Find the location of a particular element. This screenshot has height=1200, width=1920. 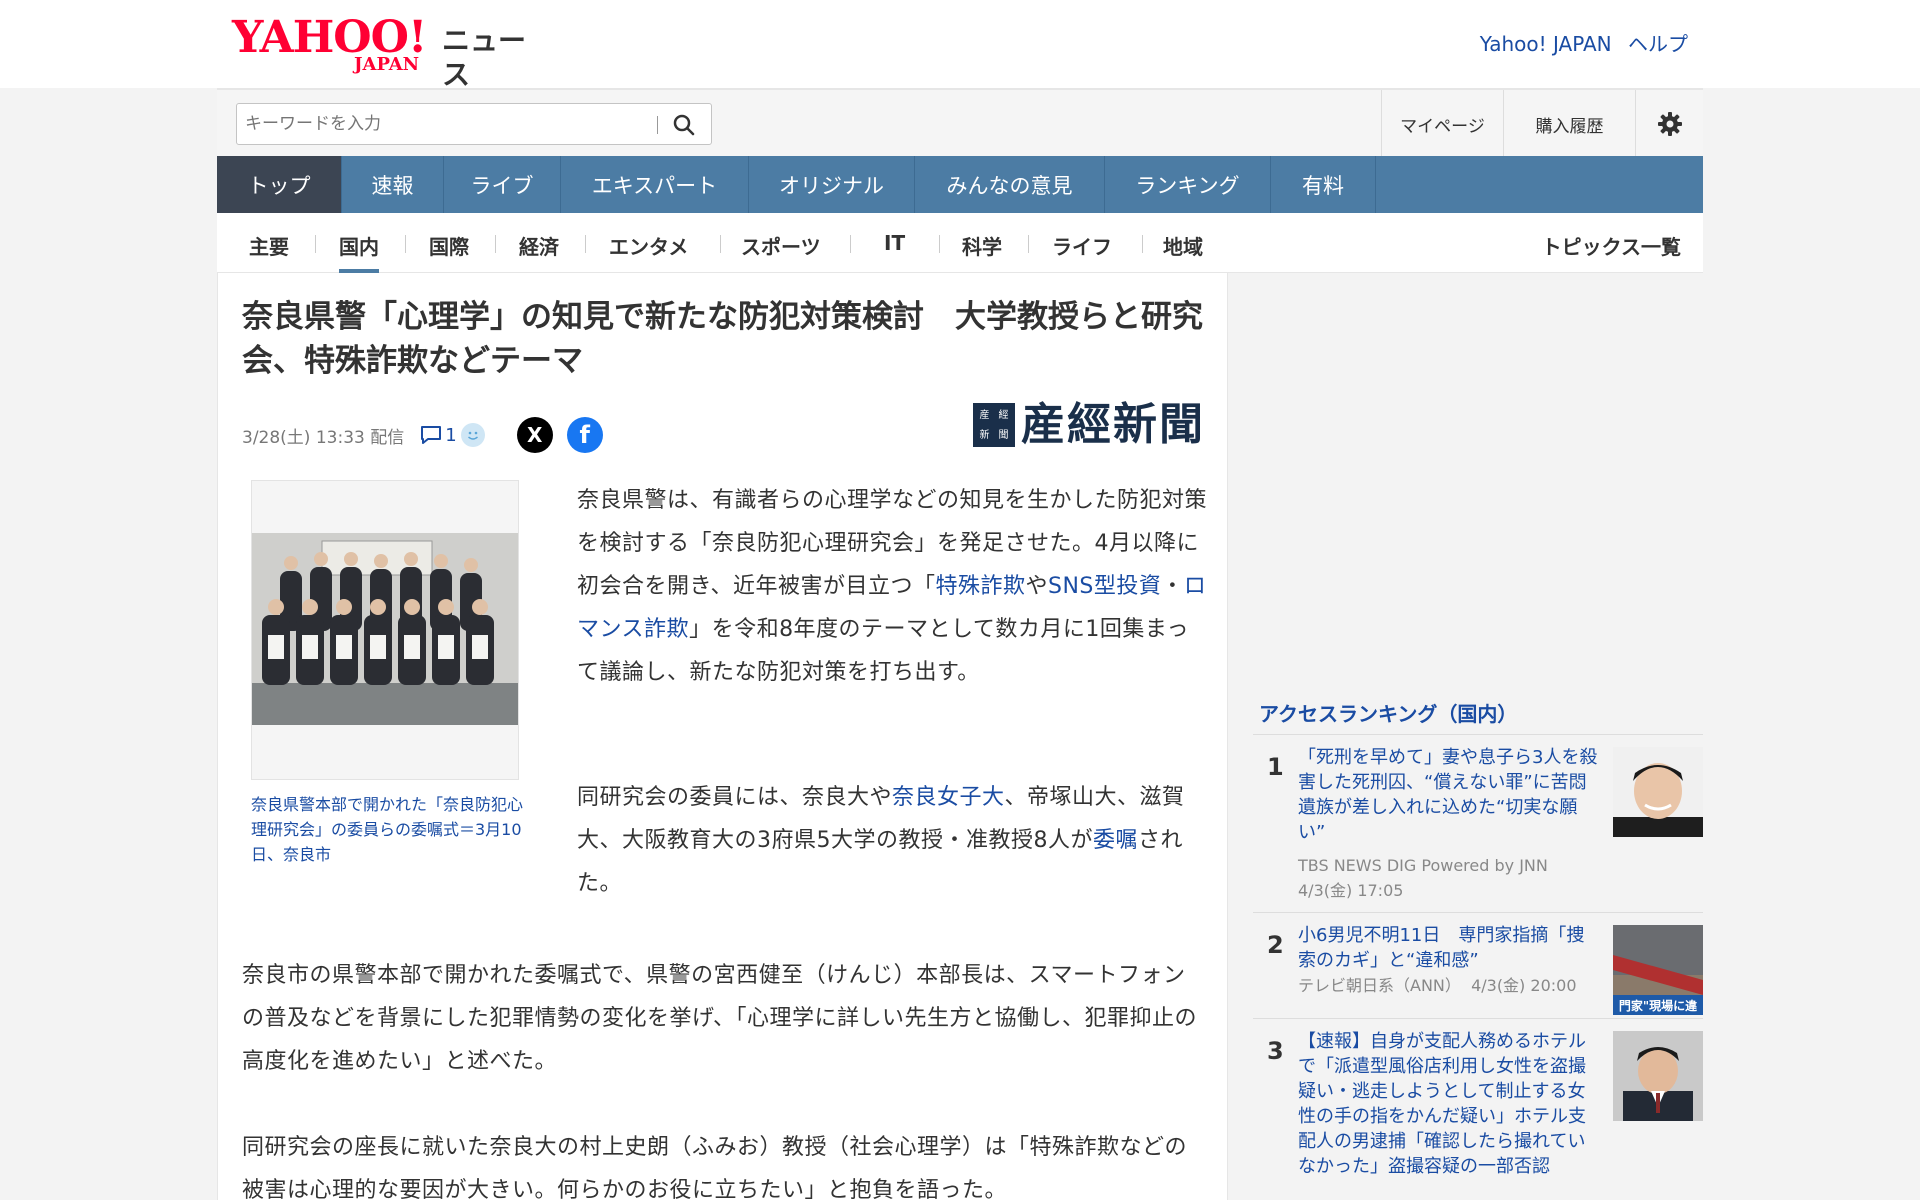

ranking-title: アクセスランキング（国内） is located at coordinates (1388, 712).